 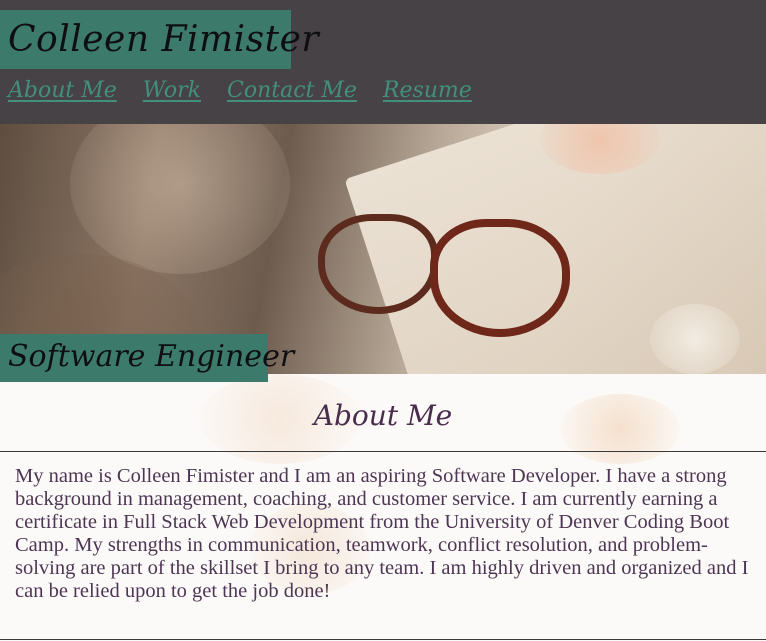 I want to click on hero-glasses-lens-right, so click(x=500, y=278).